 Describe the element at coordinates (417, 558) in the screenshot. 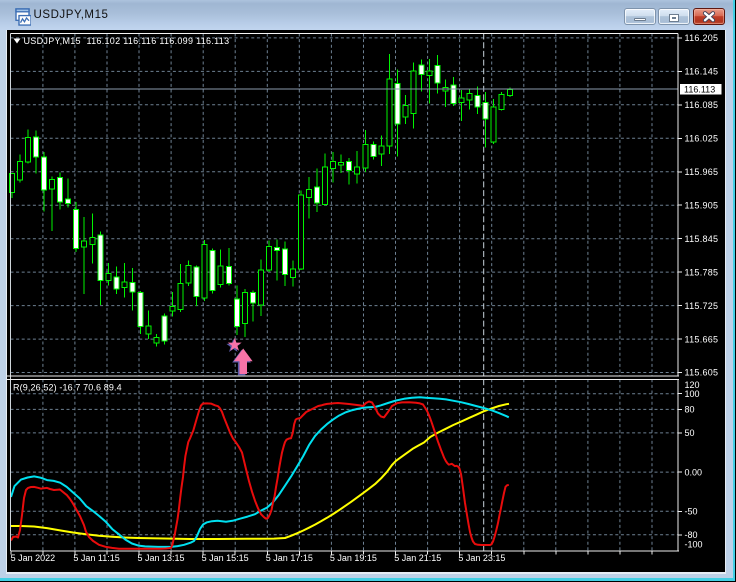

I see `svg-text: 5 Jan 21:15` at that location.